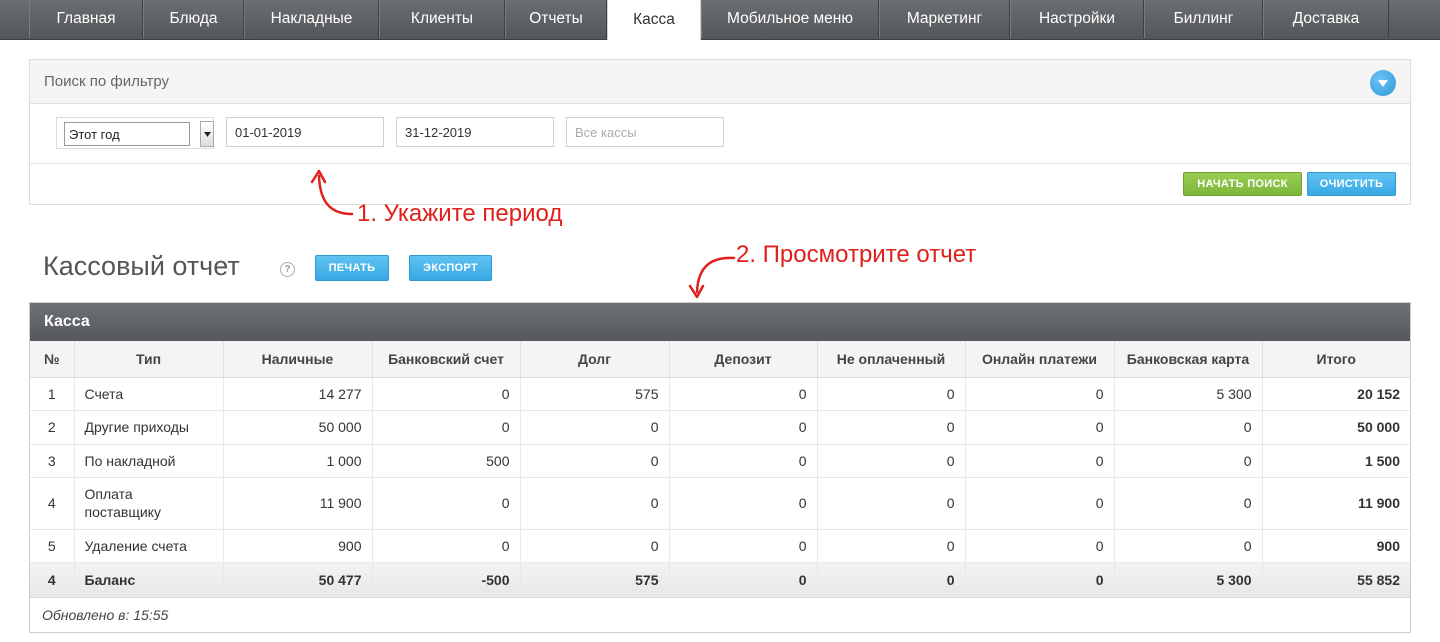  What do you see at coordinates (446, 359) in the screenshot?
I see `column-header: Банковский счет` at bounding box center [446, 359].